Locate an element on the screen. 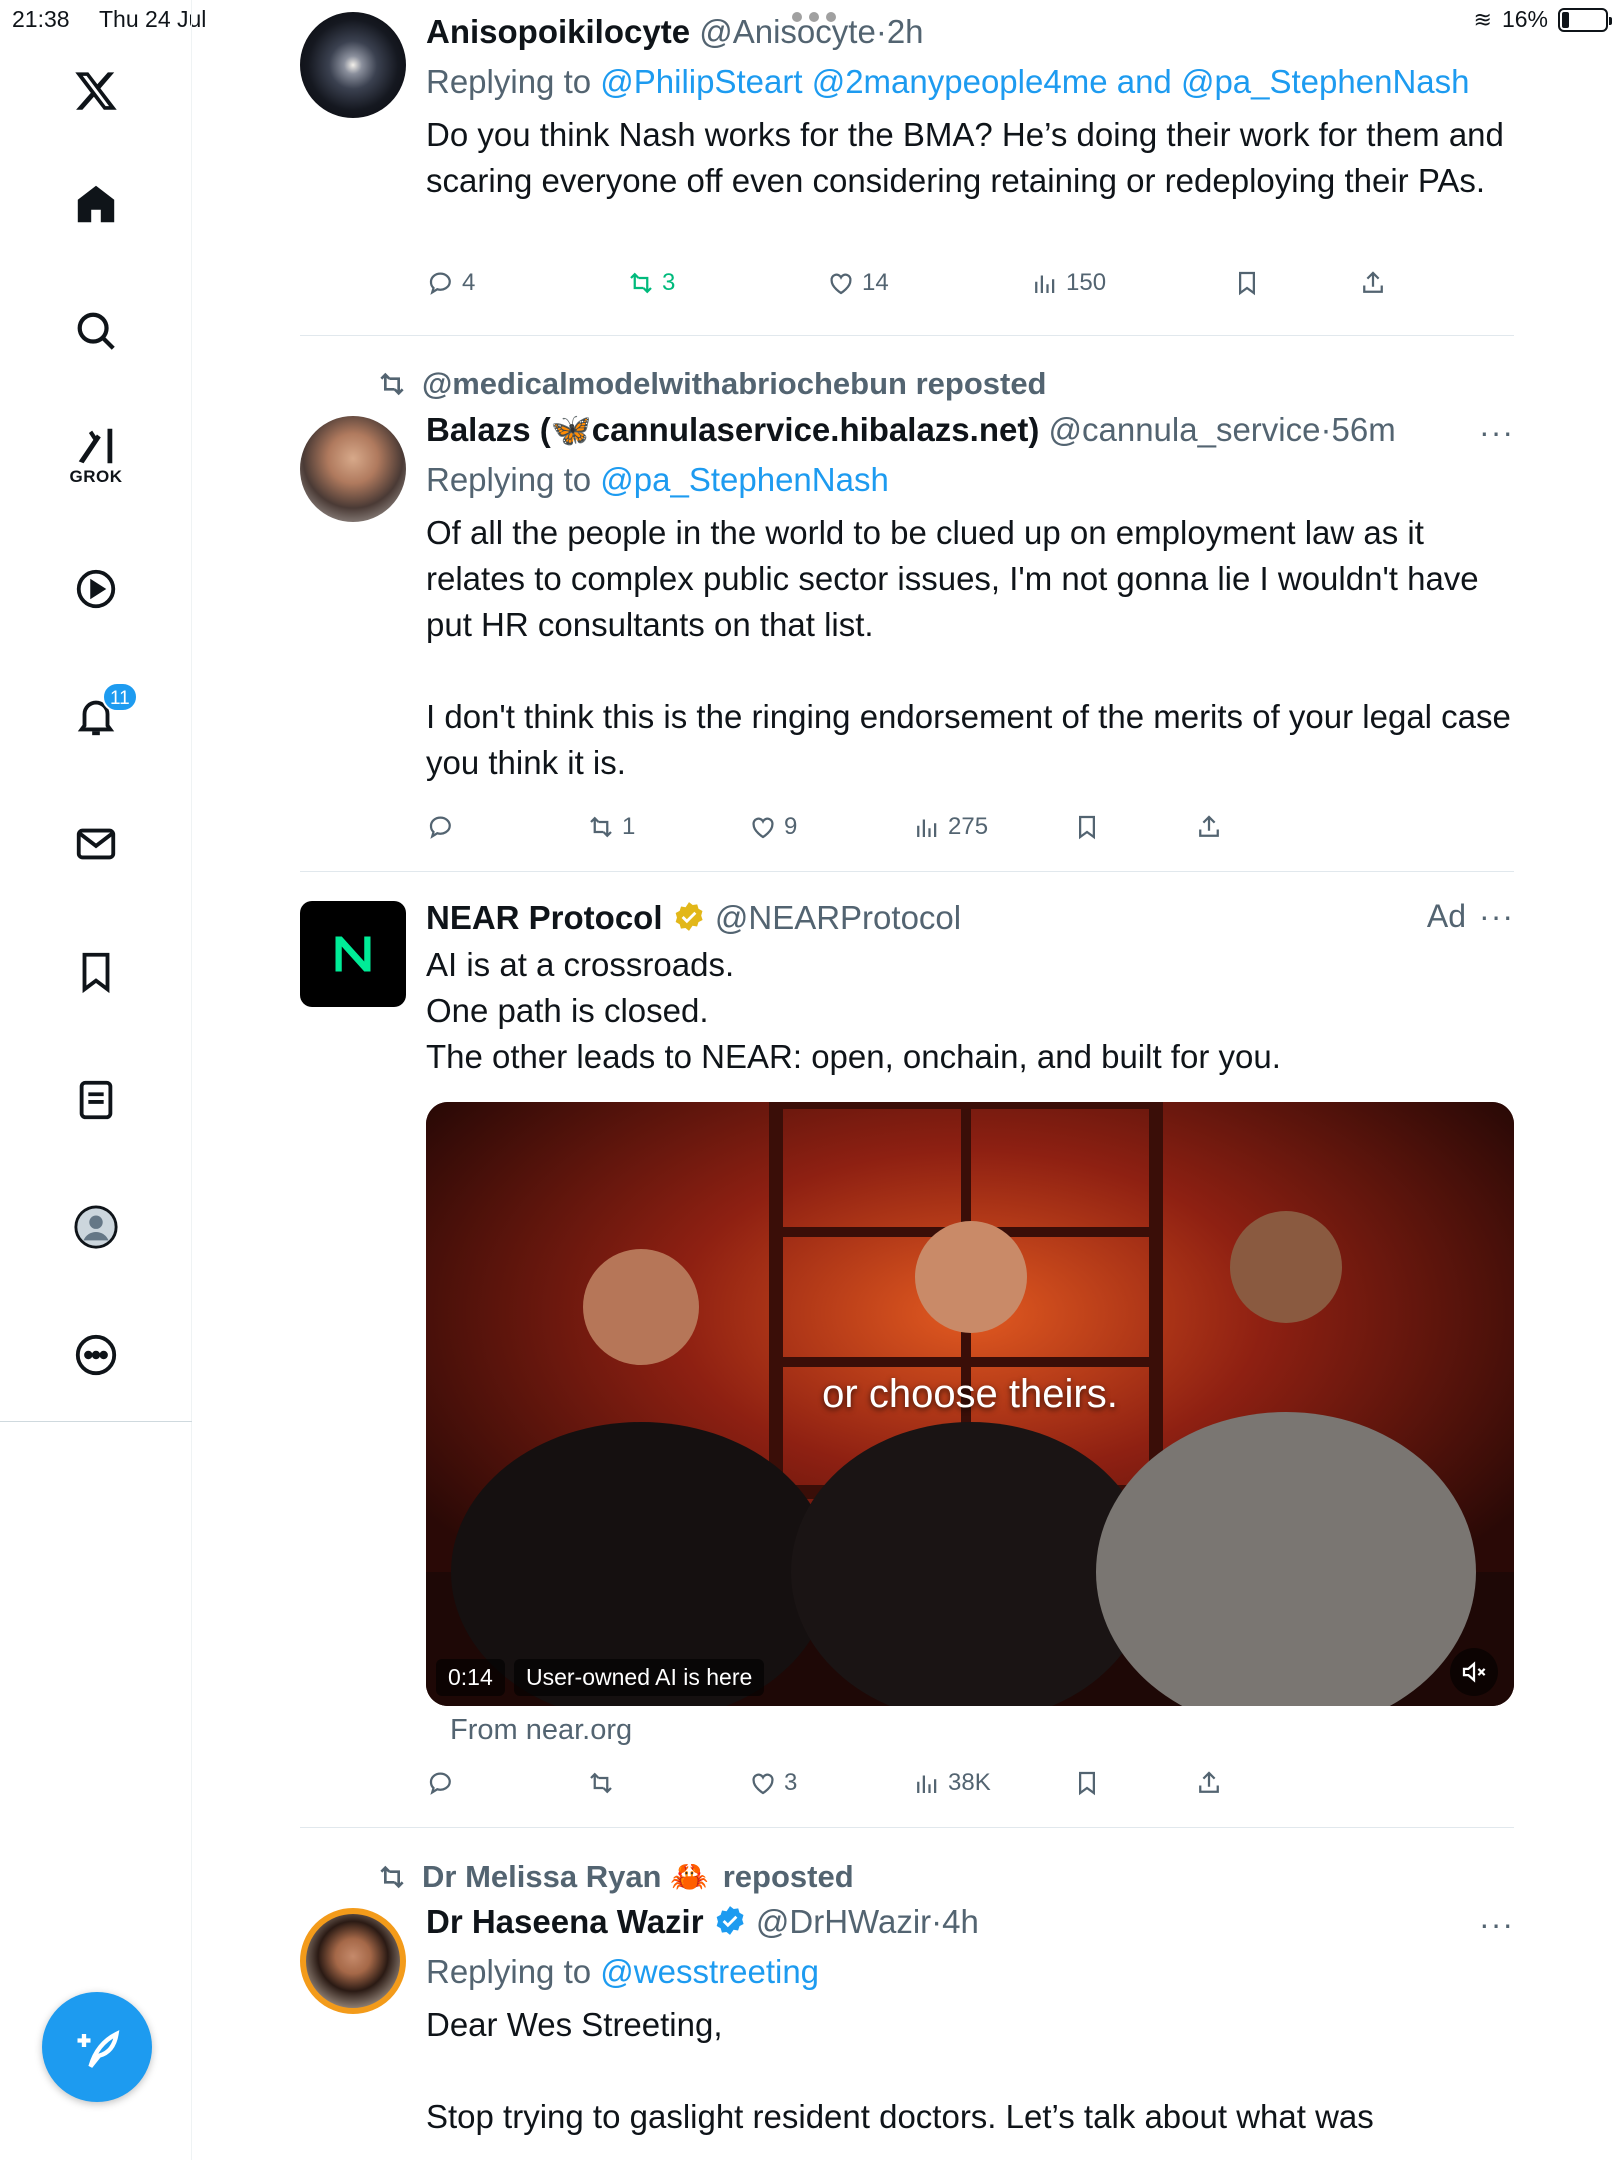  tweet-actions: 3 38K is located at coordinates (921, 1788).